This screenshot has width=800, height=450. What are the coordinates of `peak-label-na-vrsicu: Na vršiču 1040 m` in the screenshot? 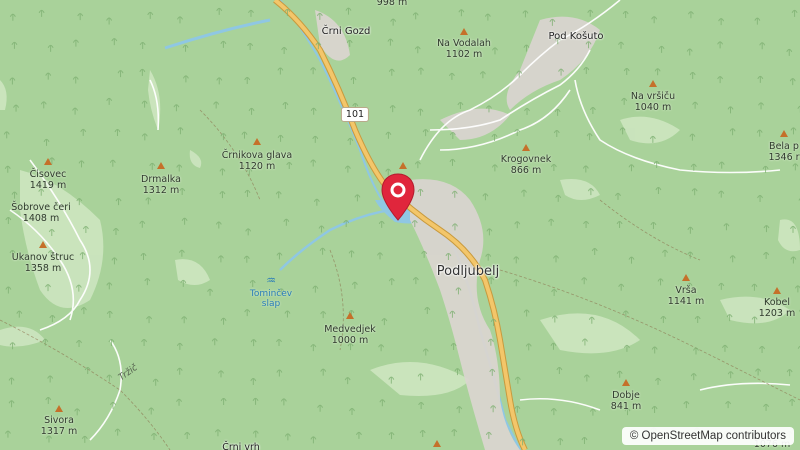 It's located at (653, 102).